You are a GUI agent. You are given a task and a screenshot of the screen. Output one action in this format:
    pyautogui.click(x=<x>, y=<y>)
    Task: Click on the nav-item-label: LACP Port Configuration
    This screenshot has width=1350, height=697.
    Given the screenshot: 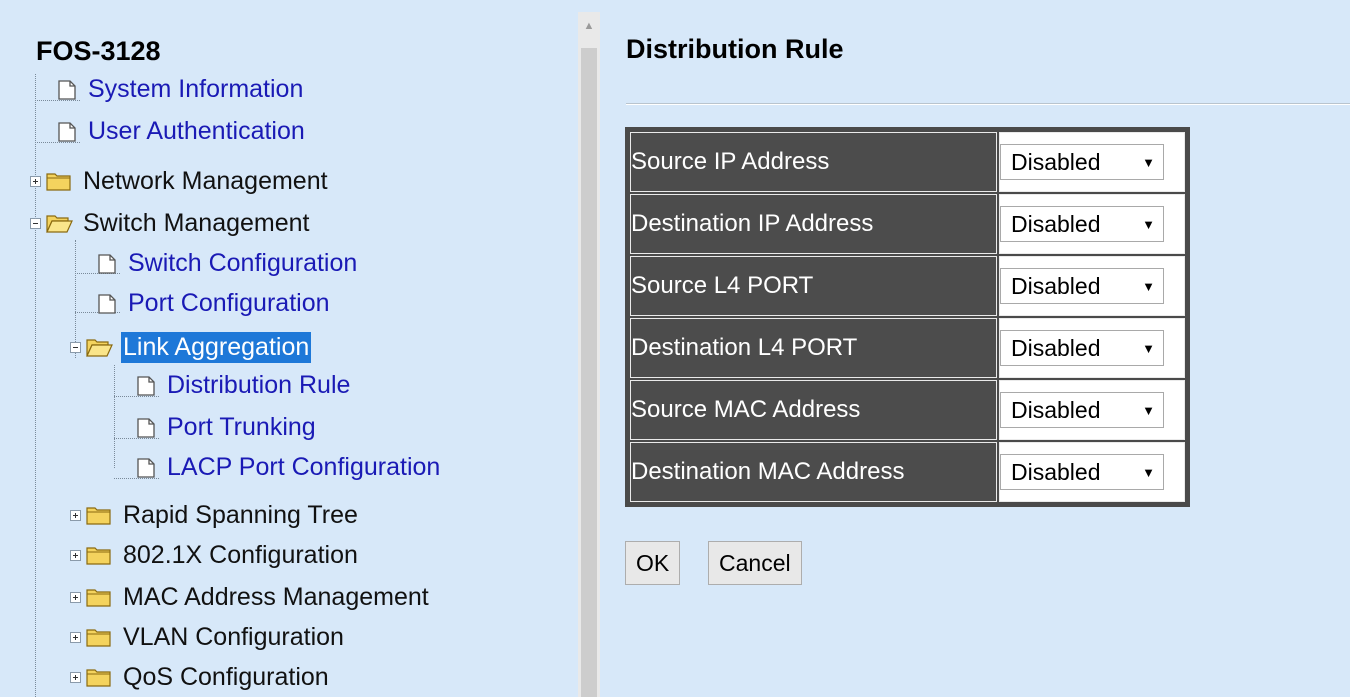 What is the action you would take?
    pyautogui.click(x=303, y=467)
    